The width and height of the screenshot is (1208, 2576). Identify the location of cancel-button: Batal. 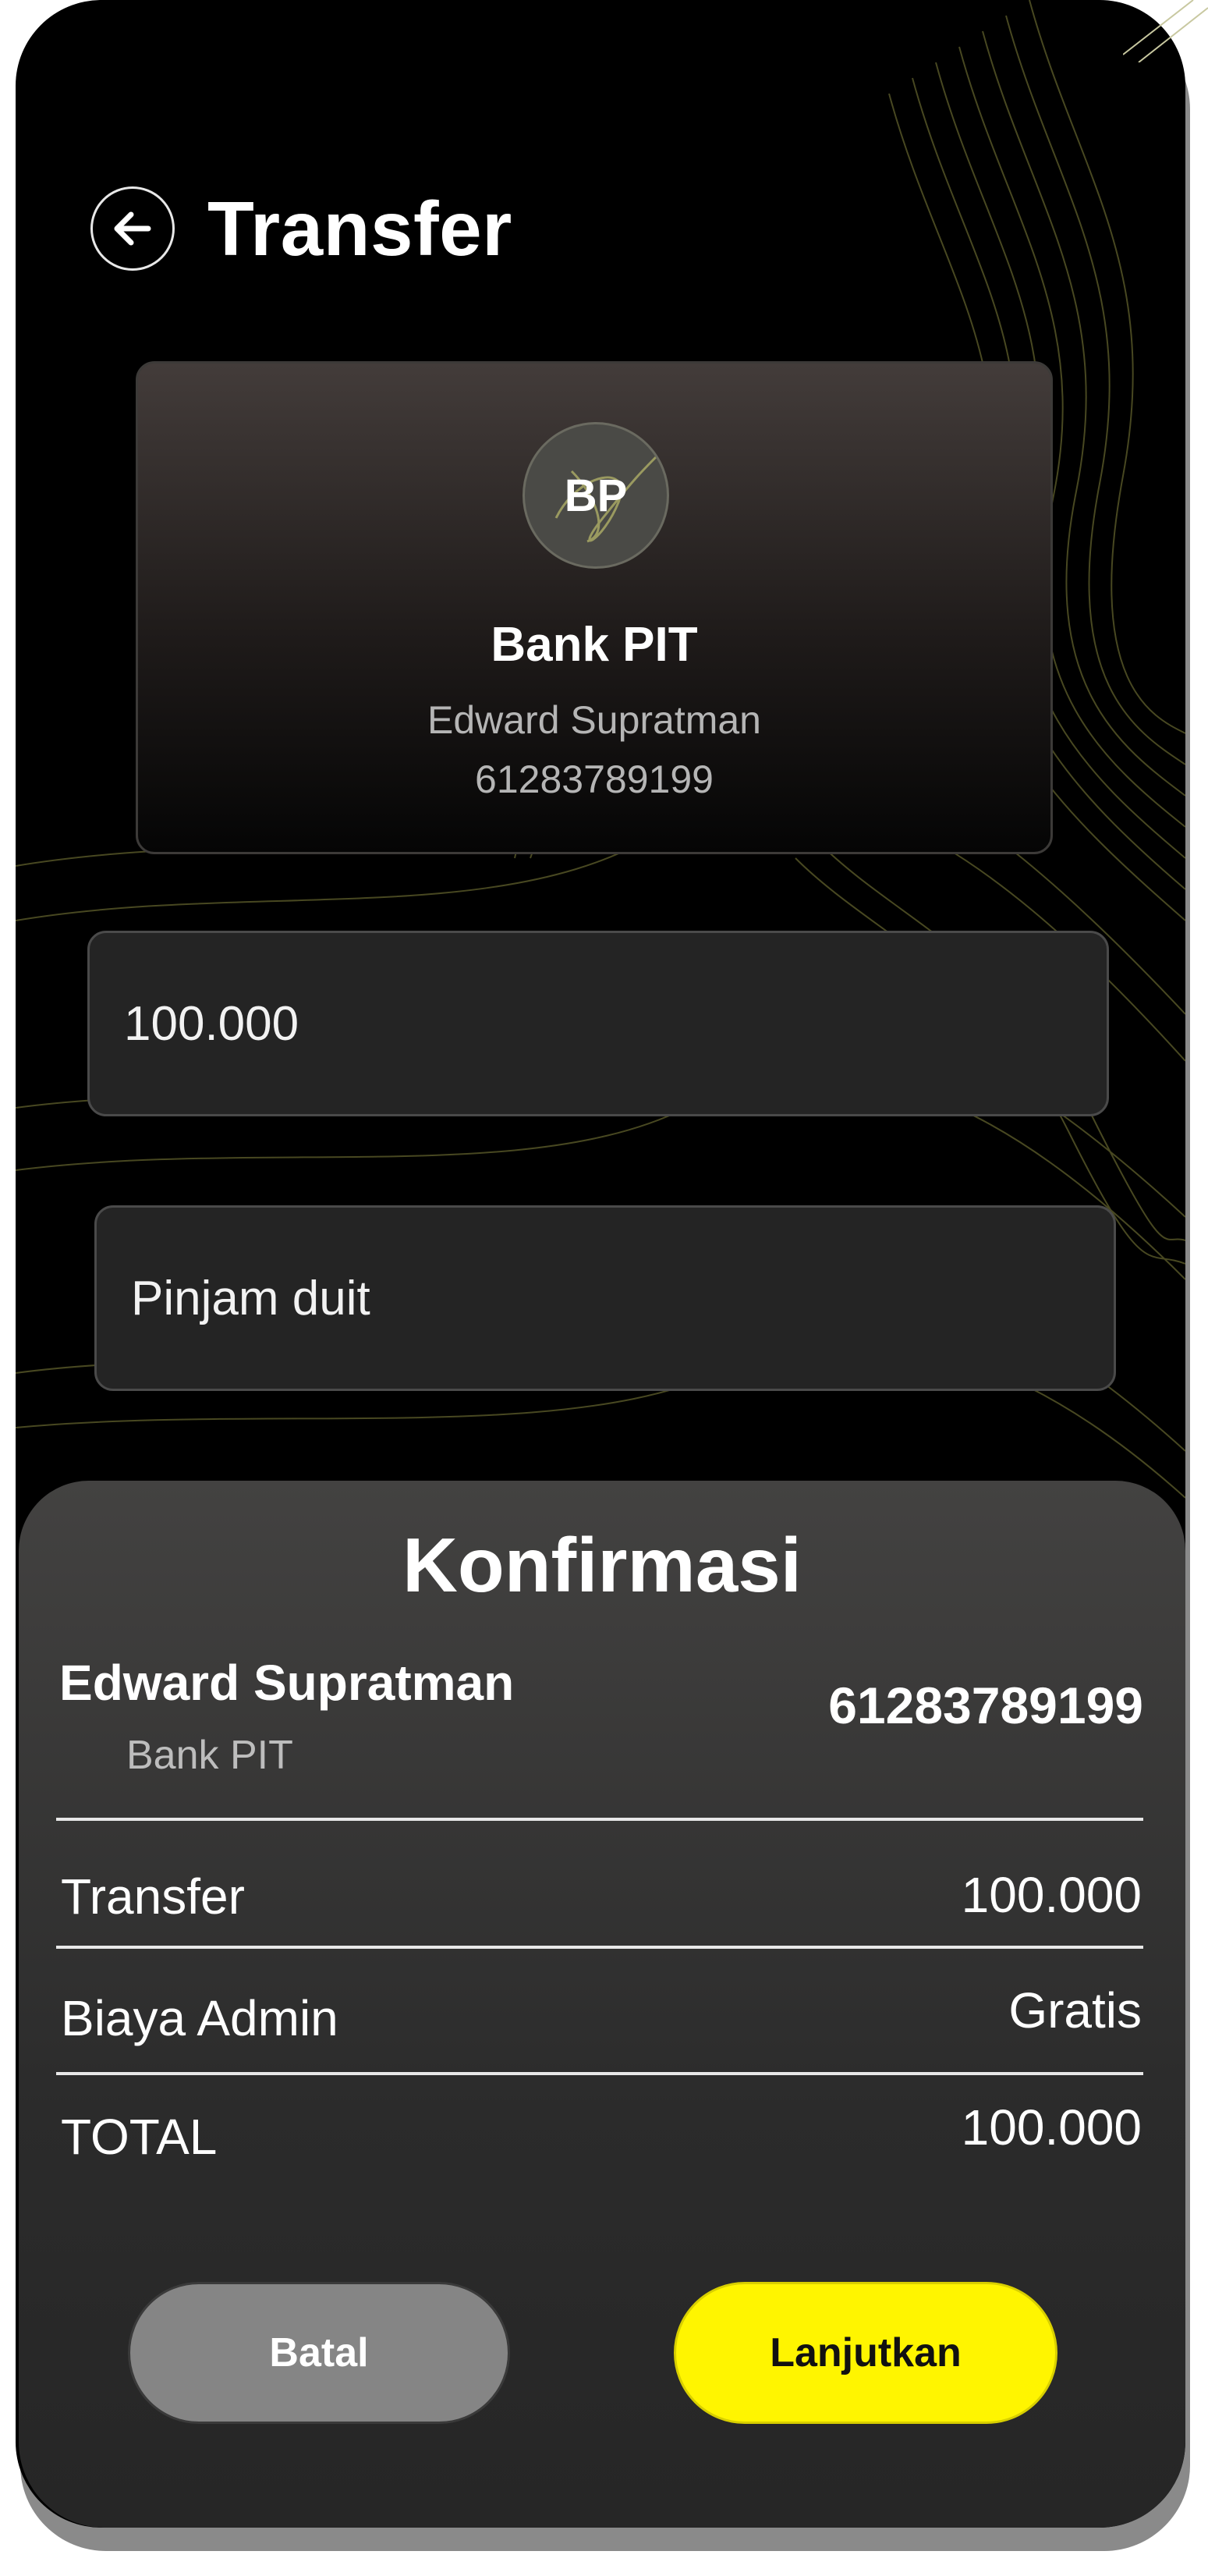
(319, 2353).